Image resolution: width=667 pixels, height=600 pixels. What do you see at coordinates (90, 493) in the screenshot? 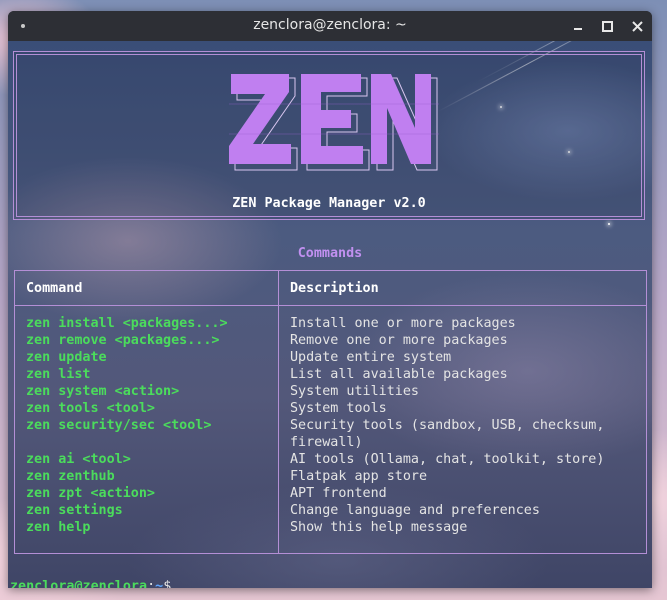
I see `command-cell: zen zpt <action>` at bounding box center [90, 493].